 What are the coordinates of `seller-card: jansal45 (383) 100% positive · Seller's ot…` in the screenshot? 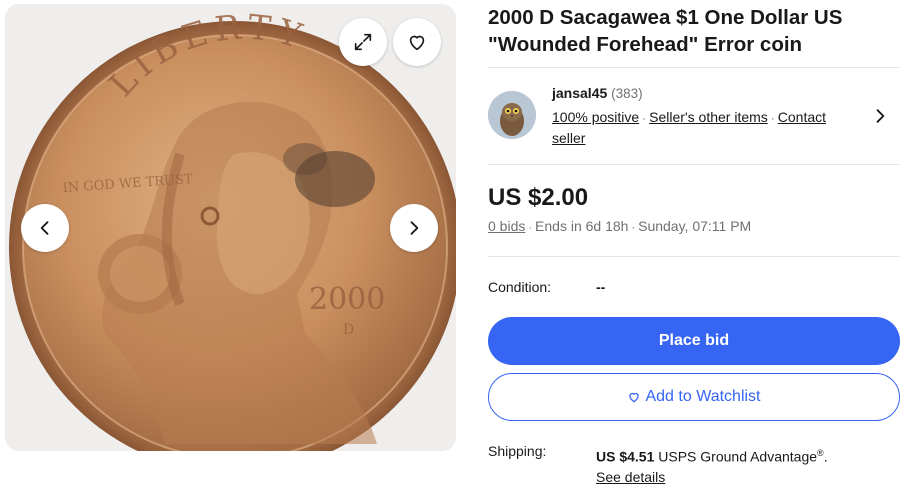 It's located at (694, 119).